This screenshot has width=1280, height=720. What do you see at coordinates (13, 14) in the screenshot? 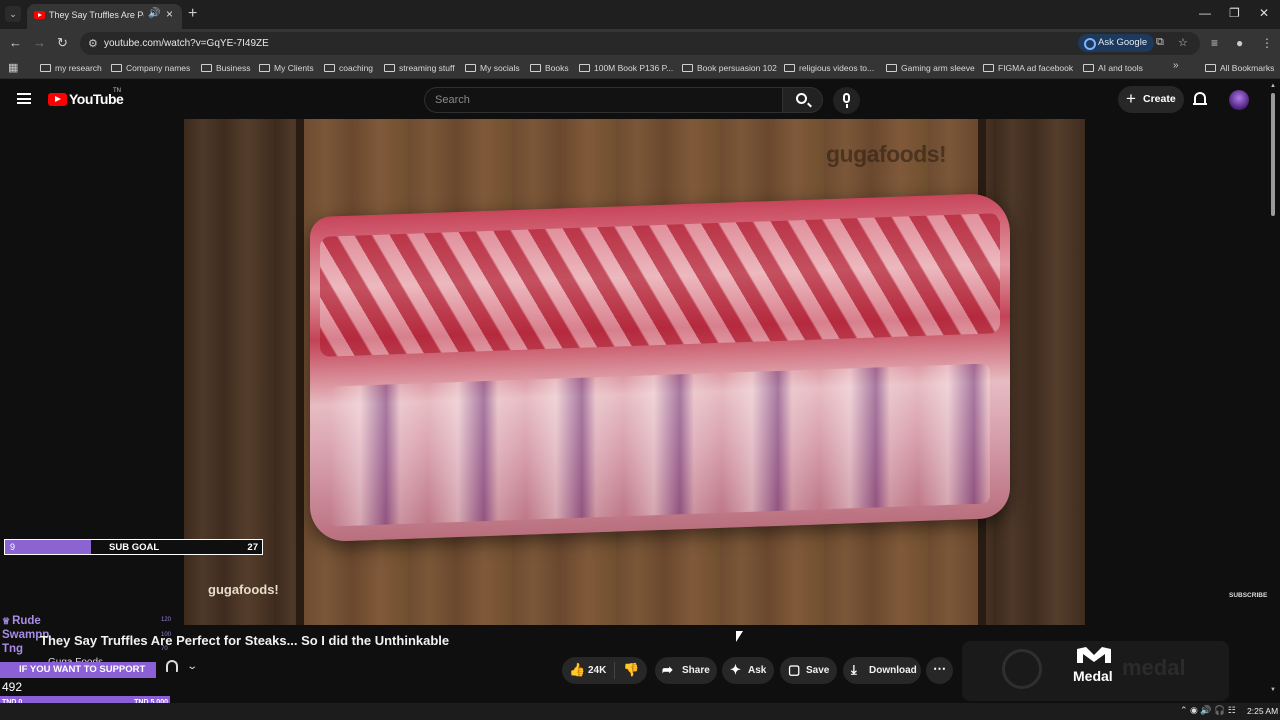
I see `tab-search-icon: ⌄` at bounding box center [13, 14].